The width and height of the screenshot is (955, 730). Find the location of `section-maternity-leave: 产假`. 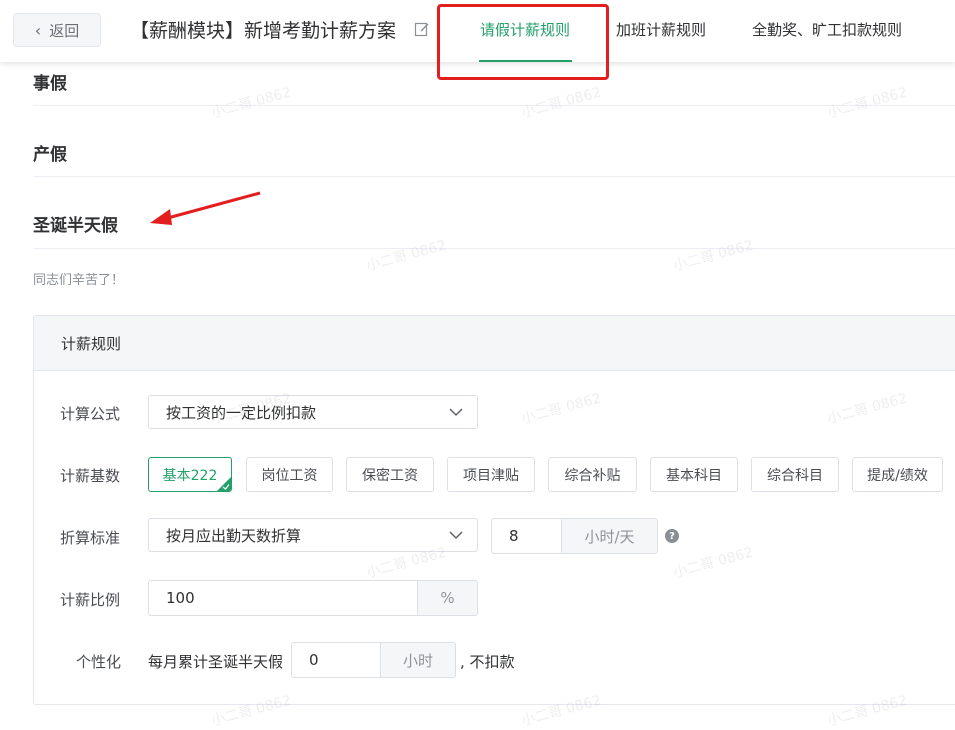

section-maternity-leave: 产假 is located at coordinates (50, 152).